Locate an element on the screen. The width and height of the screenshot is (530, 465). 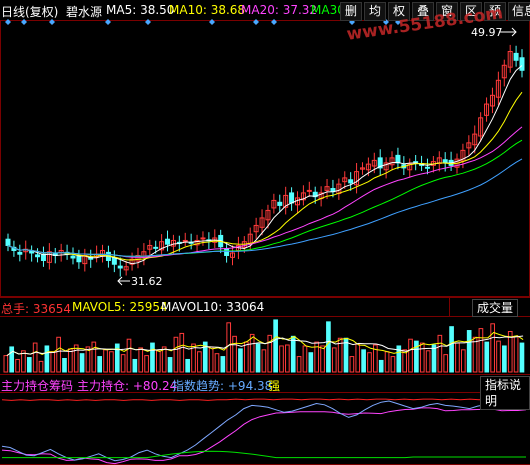
info-button: 信息 is located at coordinates (519, 11).